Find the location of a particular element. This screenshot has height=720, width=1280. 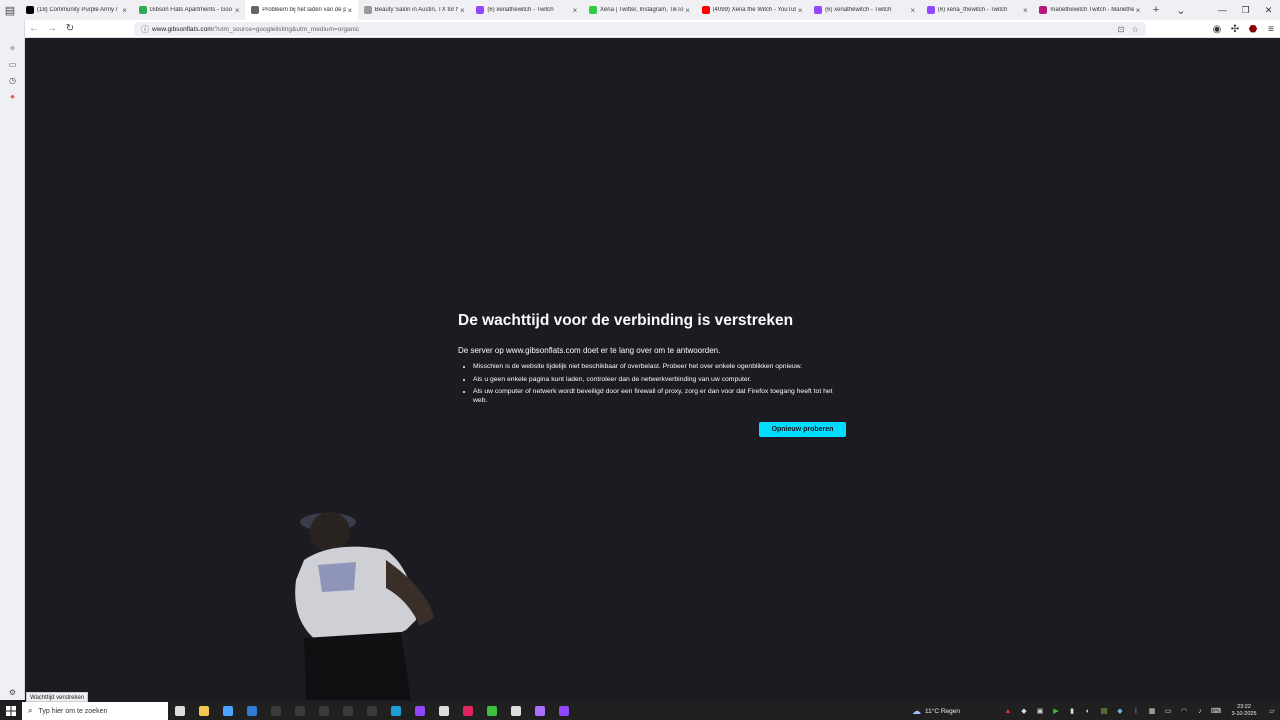

tab-title: Xena | Twitter, Instagram, TikTo is located at coordinates (641, 10).